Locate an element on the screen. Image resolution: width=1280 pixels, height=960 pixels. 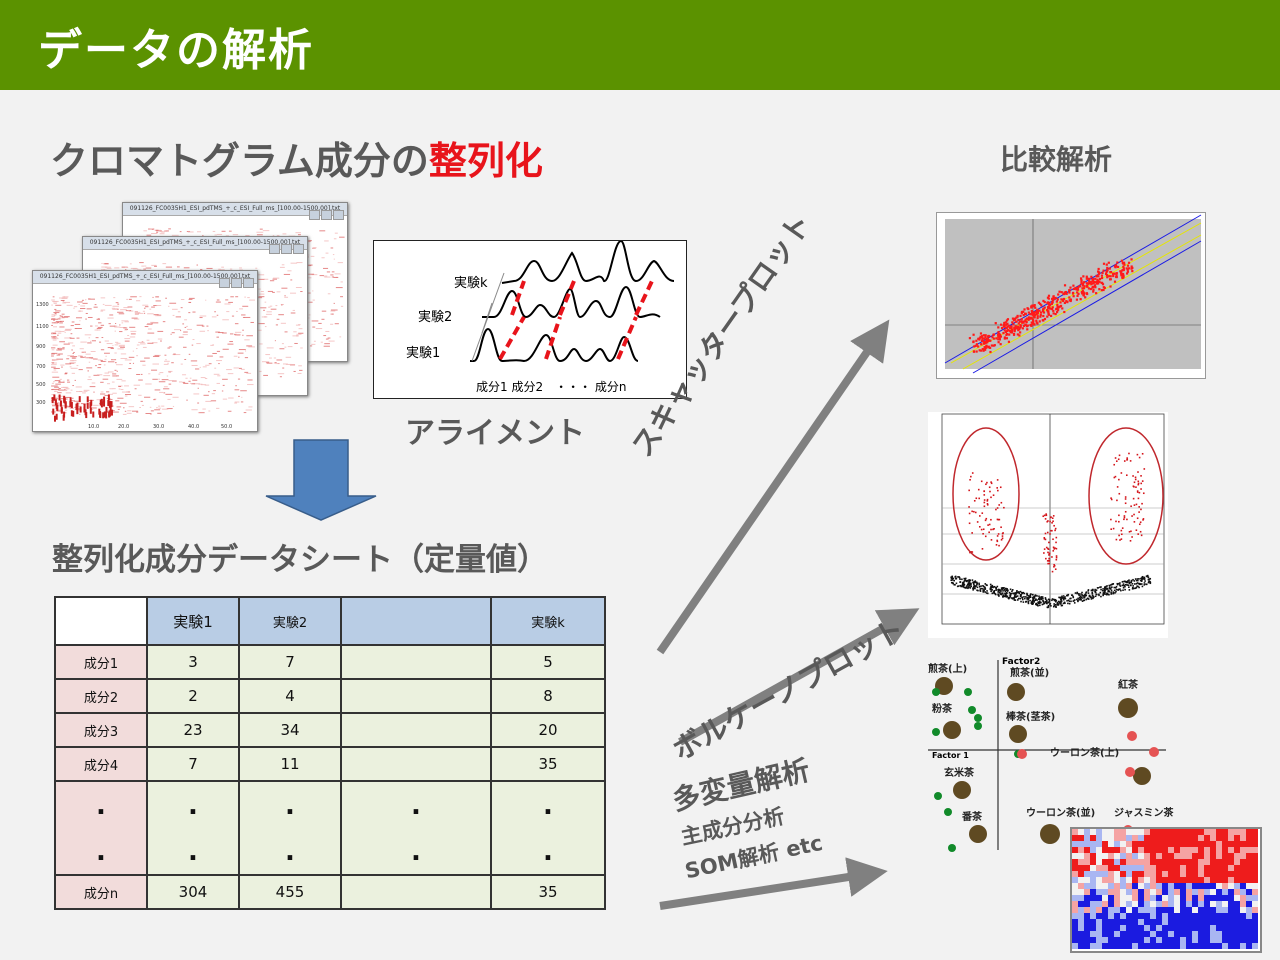
sheet-header-exp1: 実験1 is located at coordinates (193, 621).